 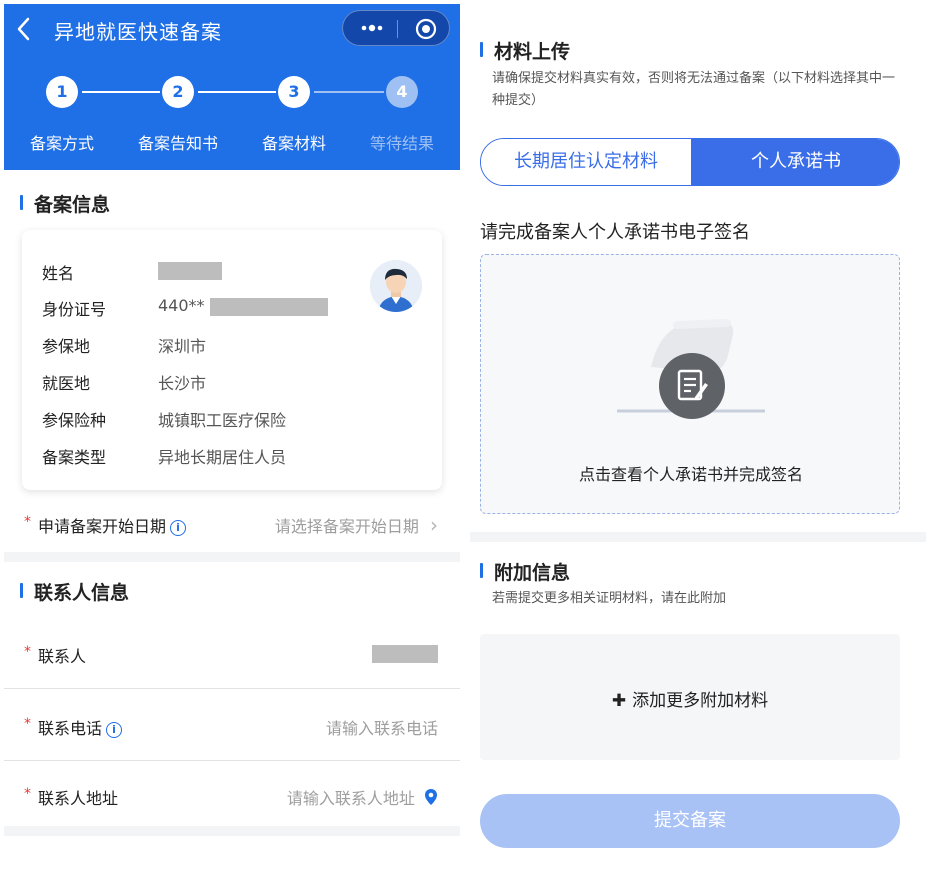 What do you see at coordinates (177, 143) in the screenshot?
I see `step-2-label: 备案告知书` at bounding box center [177, 143].